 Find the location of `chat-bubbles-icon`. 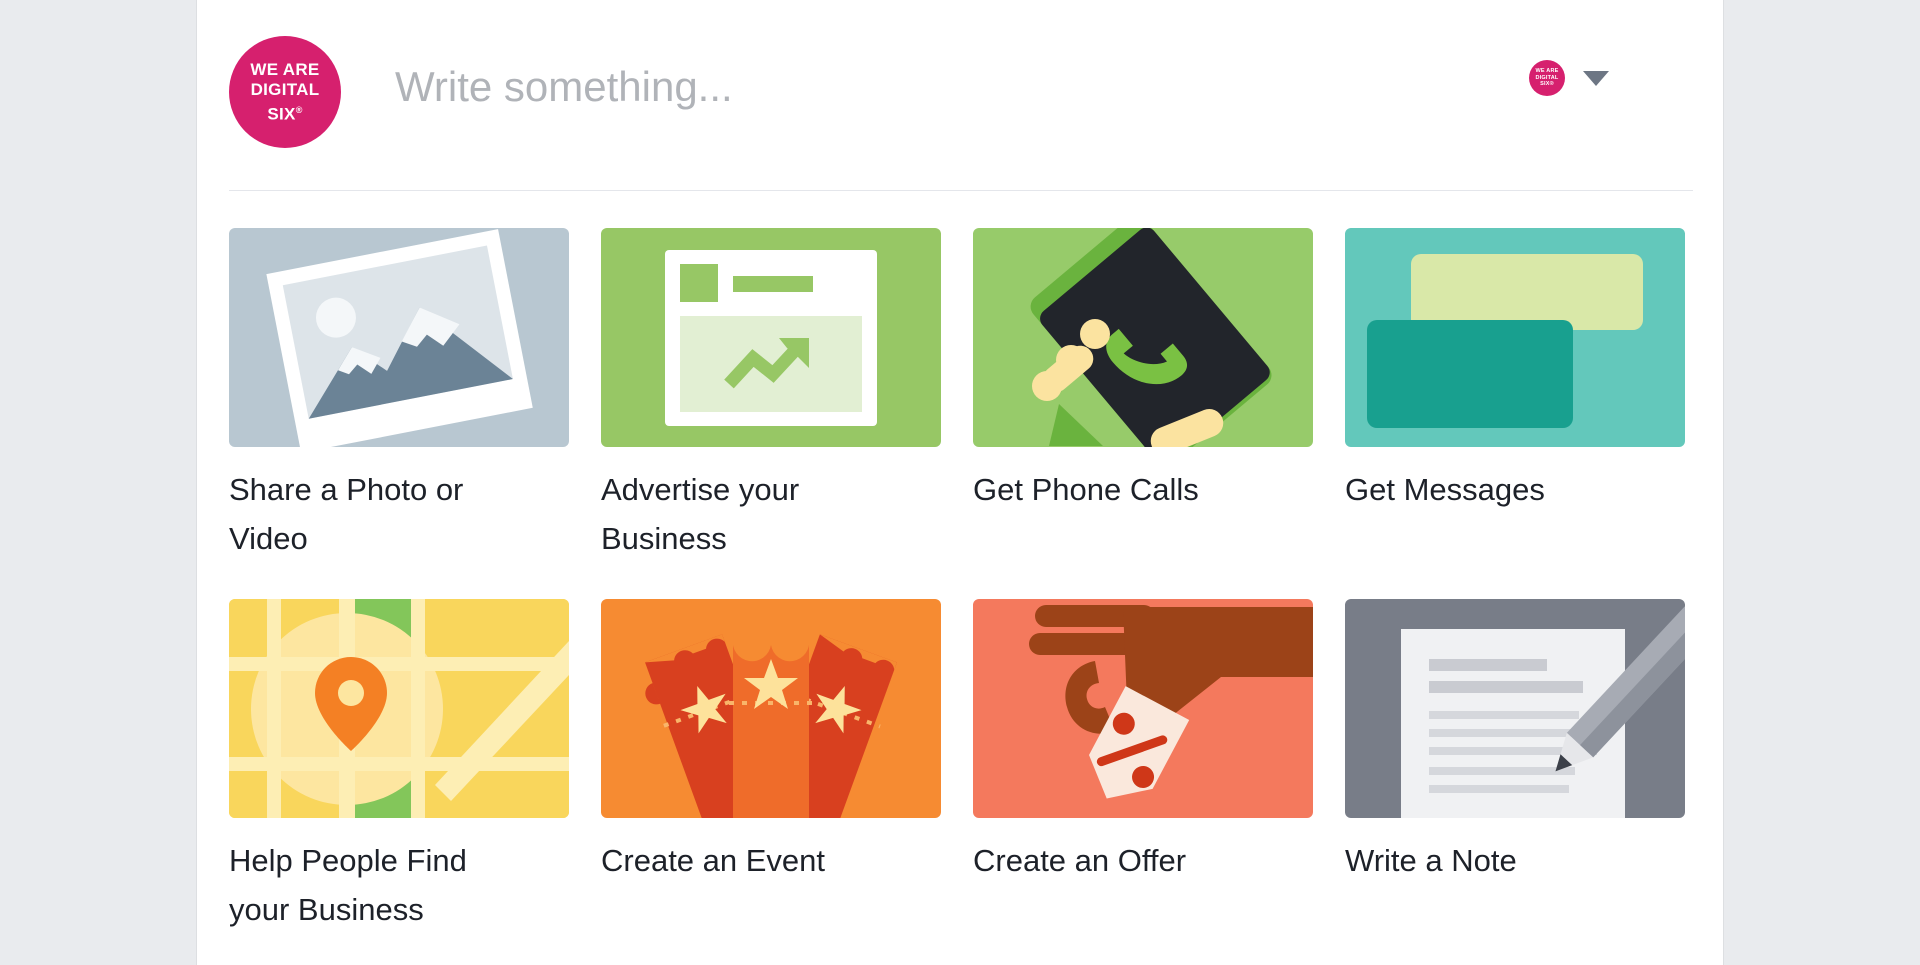

chat-bubbles-icon is located at coordinates (1505, 341).